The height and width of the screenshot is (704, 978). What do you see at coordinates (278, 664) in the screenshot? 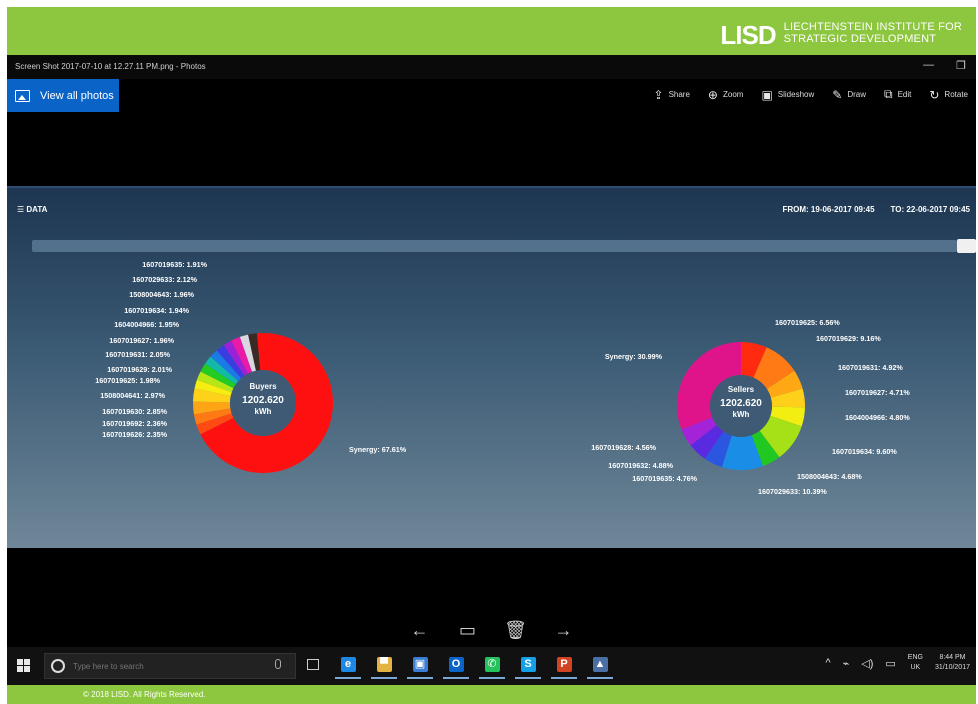
I see `microphone-icon` at bounding box center [278, 664].